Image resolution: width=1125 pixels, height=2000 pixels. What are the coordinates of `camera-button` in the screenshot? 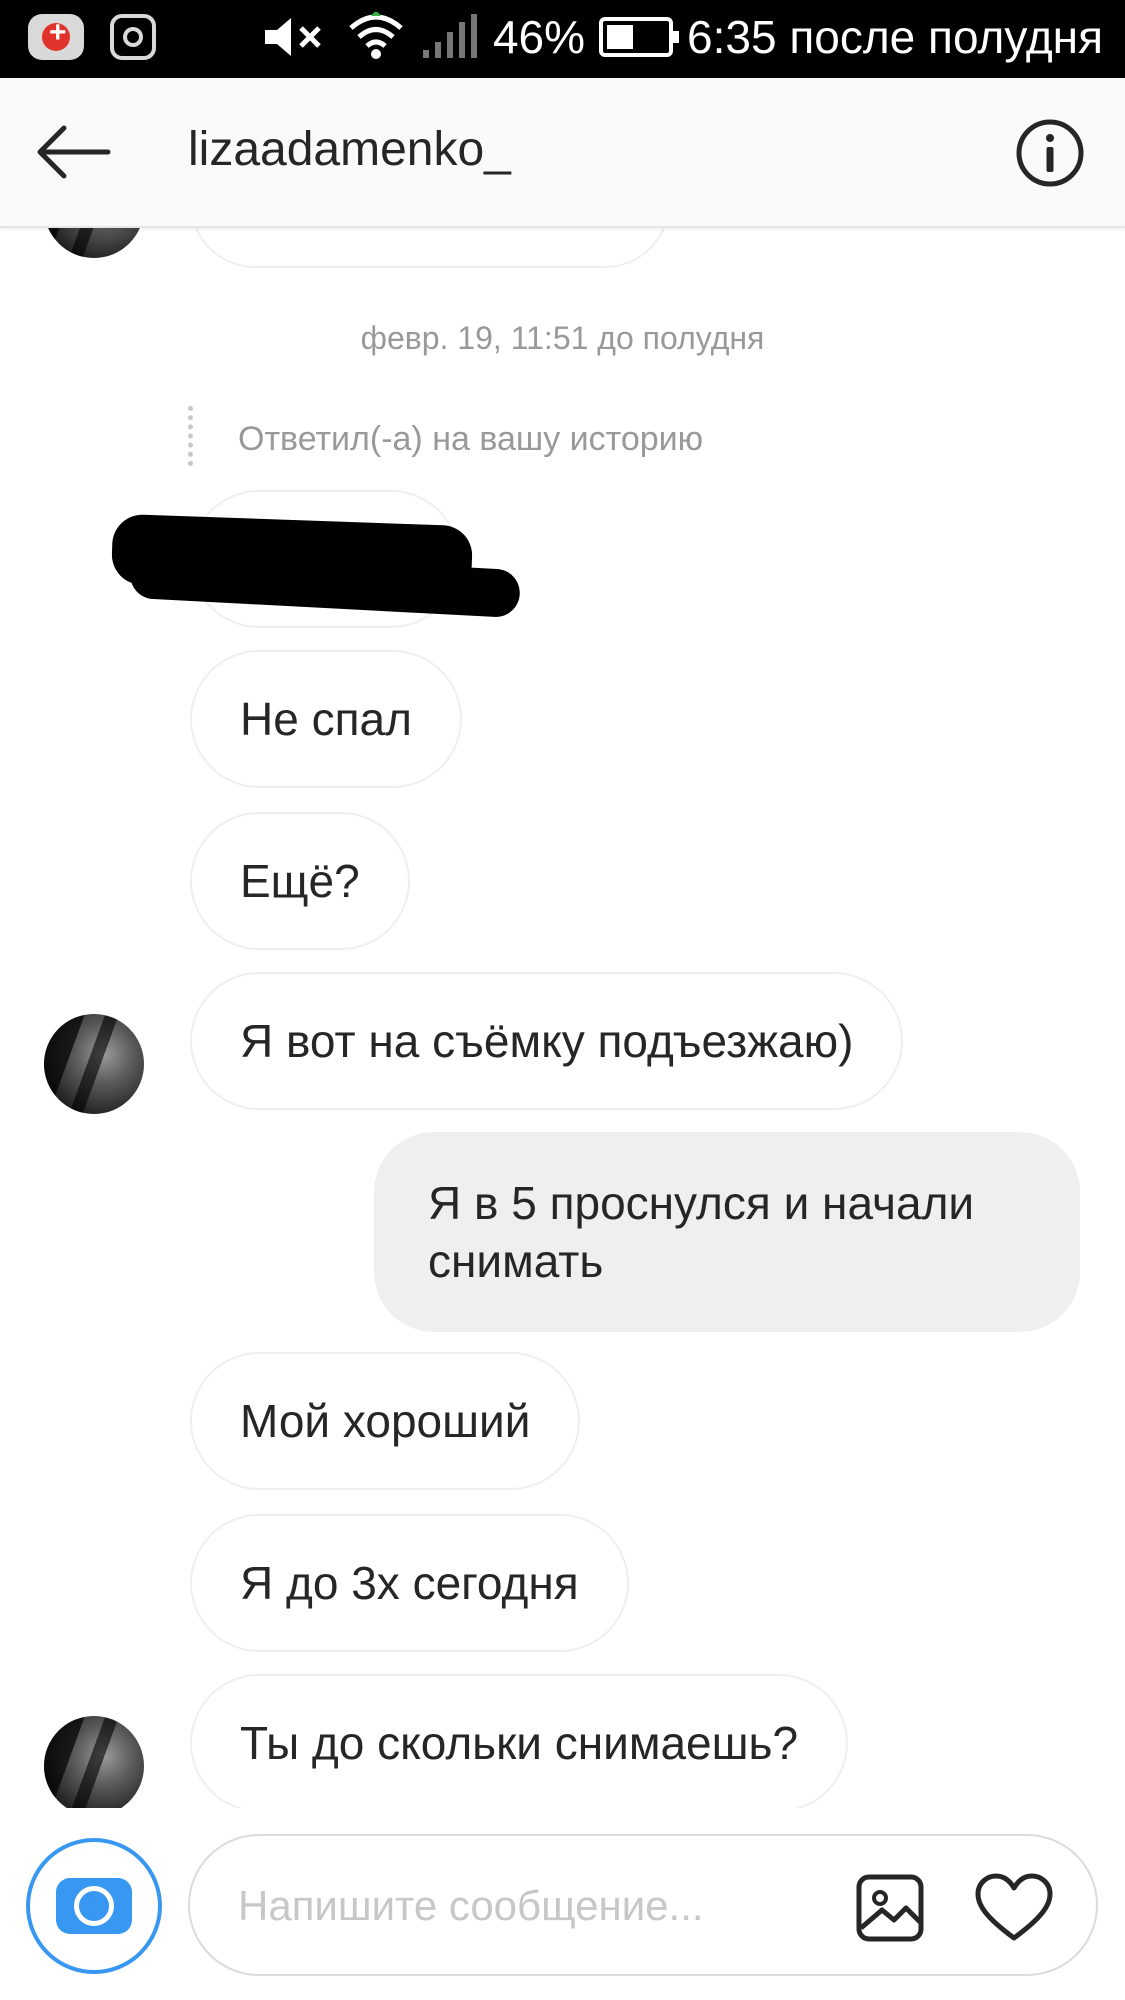 It's located at (94, 1906).